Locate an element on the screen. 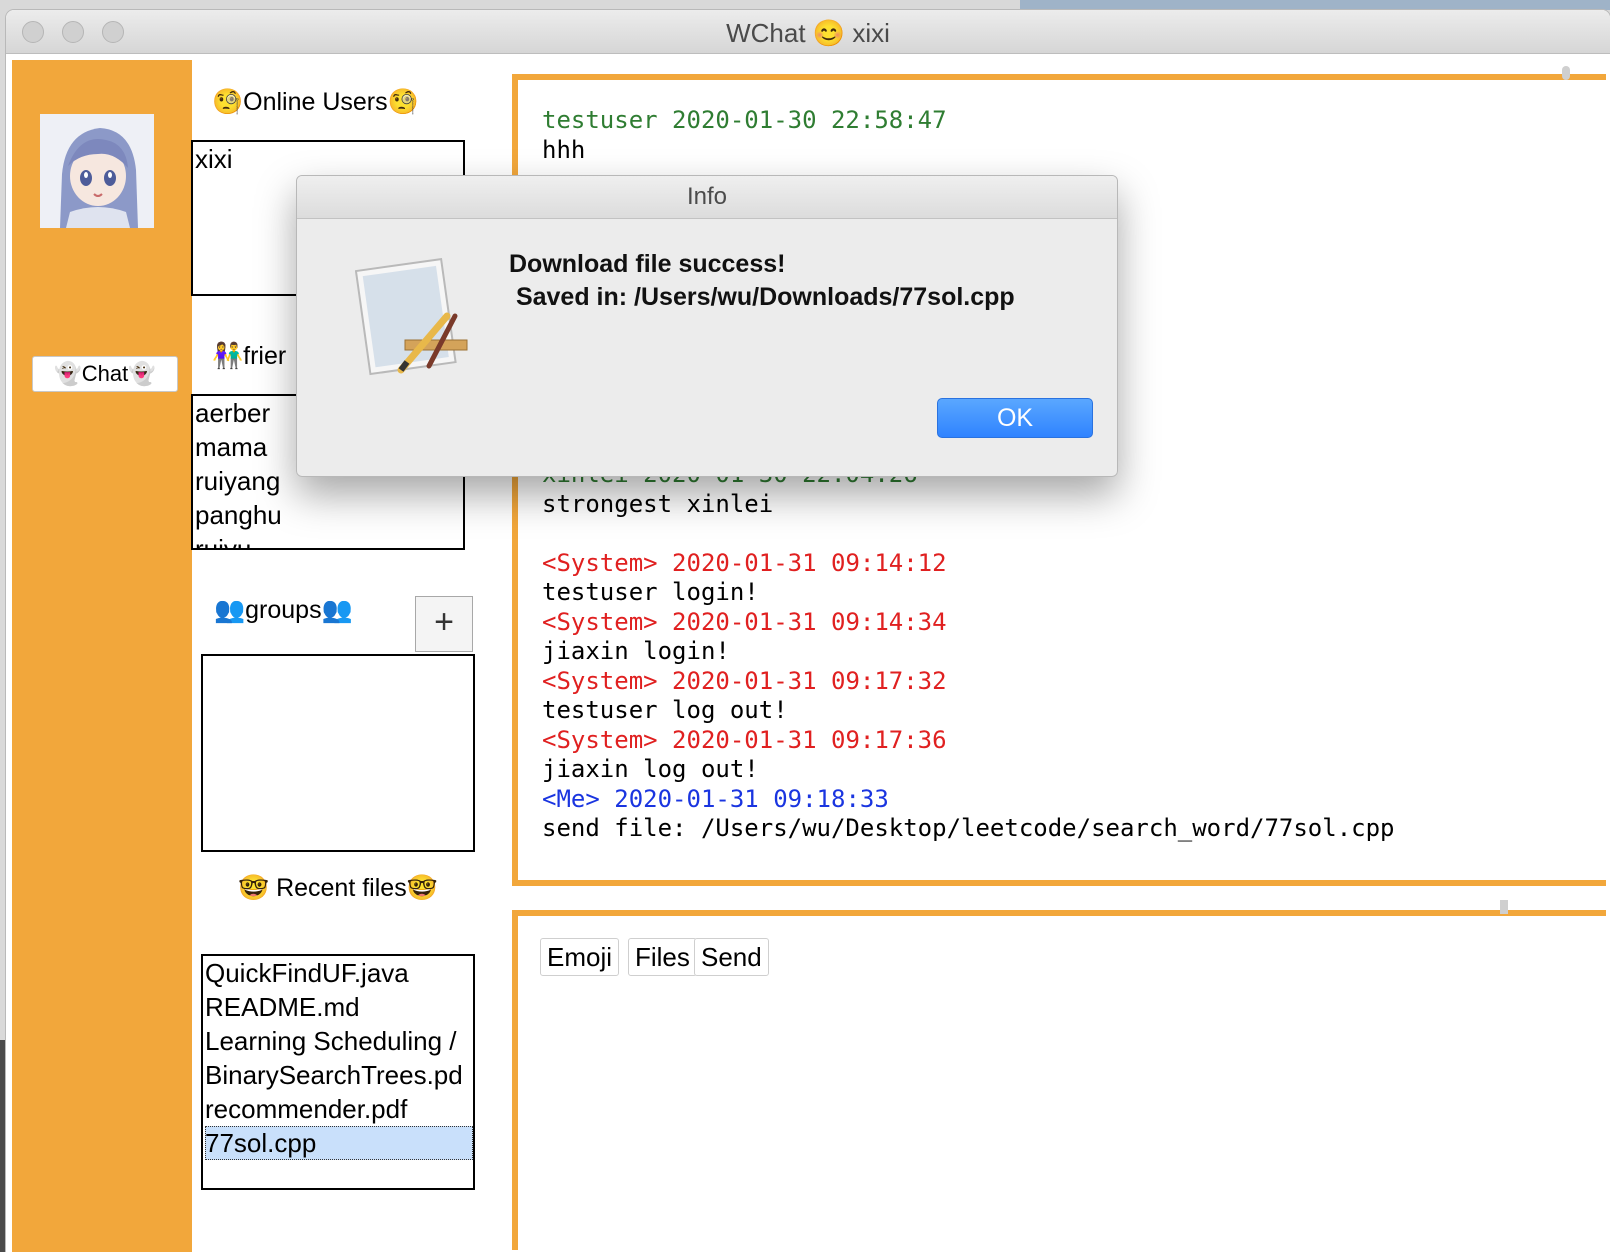 This screenshot has height=1252, width=1610. avatar-image-icon is located at coordinates (97, 171).